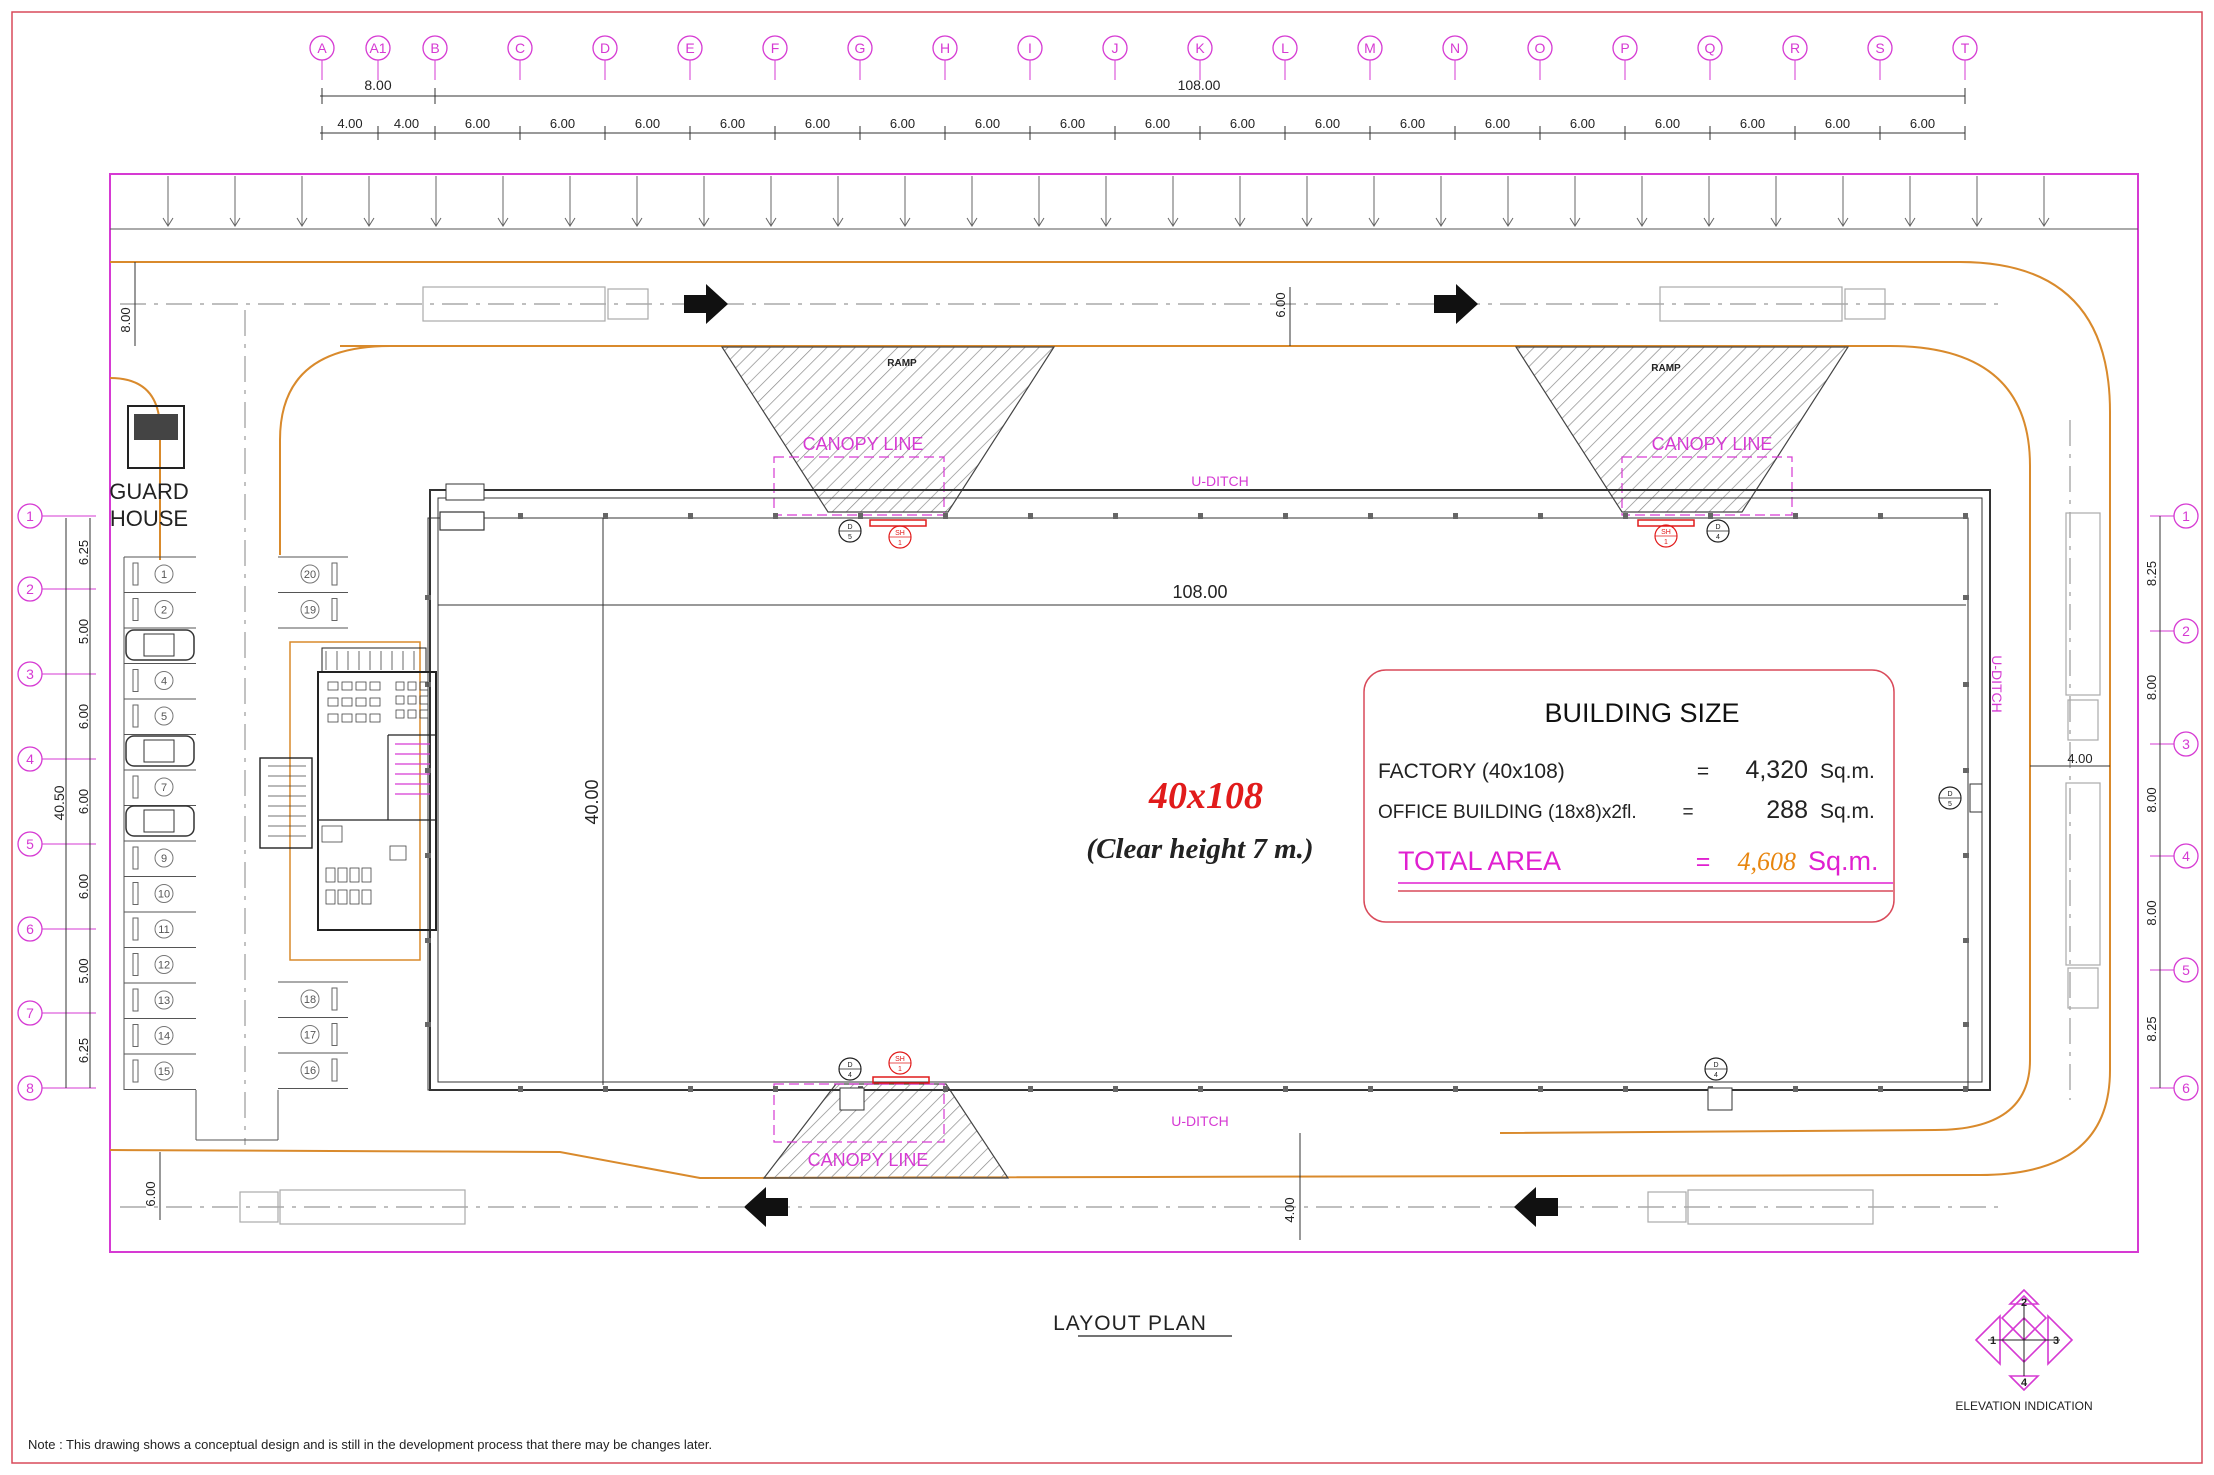 The width and height of the screenshot is (2214, 1475). Describe the element at coordinates (30, 516) in the screenshot. I see `grid-bubble-row-left-1: 1` at that location.